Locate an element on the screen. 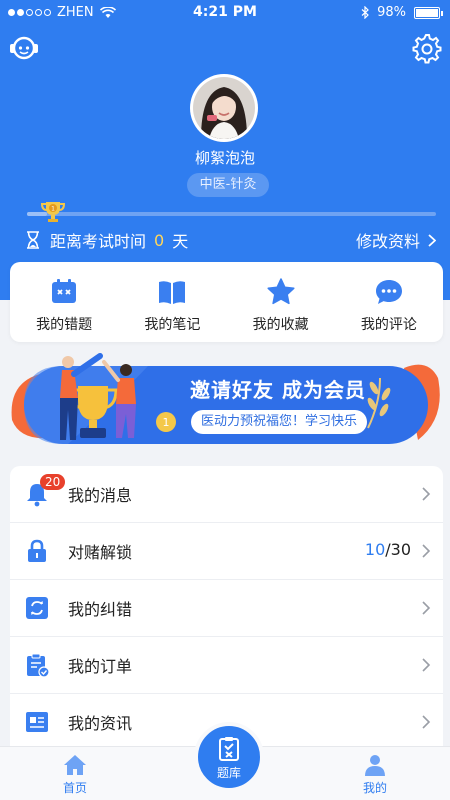 This screenshot has width=450, height=800. status-bar: ZHEN 4:21 PM 98% is located at coordinates (225, 13).